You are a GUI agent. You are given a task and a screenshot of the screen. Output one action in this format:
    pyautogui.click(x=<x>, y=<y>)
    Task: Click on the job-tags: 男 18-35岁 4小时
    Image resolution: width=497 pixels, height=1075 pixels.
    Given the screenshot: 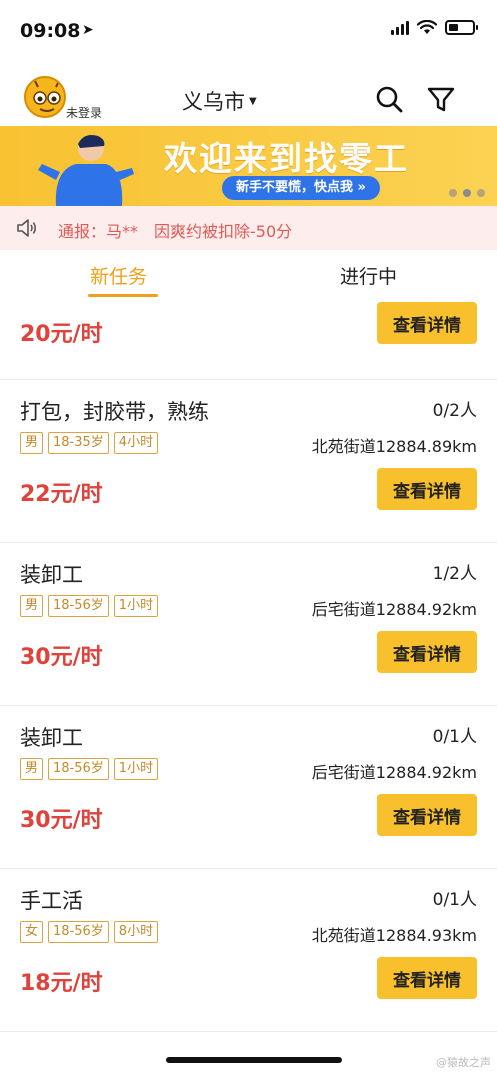 What is the action you would take?
    pyautogui.click(x=89, y=443)
    